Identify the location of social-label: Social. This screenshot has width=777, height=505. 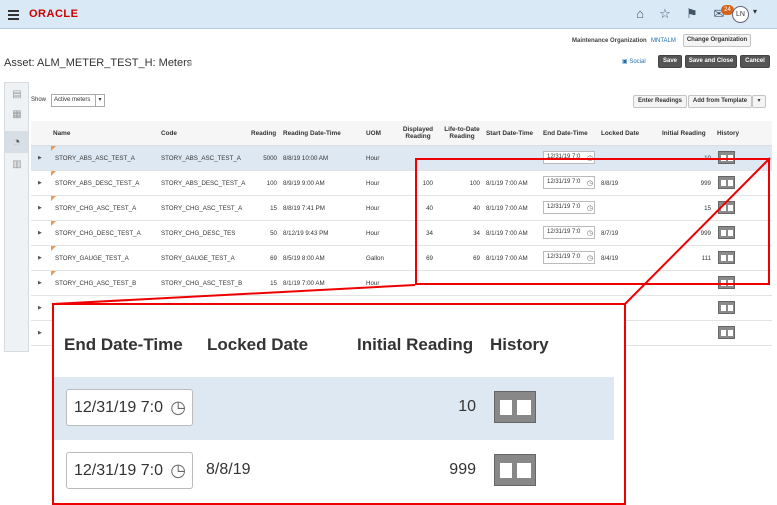
(637, 62).